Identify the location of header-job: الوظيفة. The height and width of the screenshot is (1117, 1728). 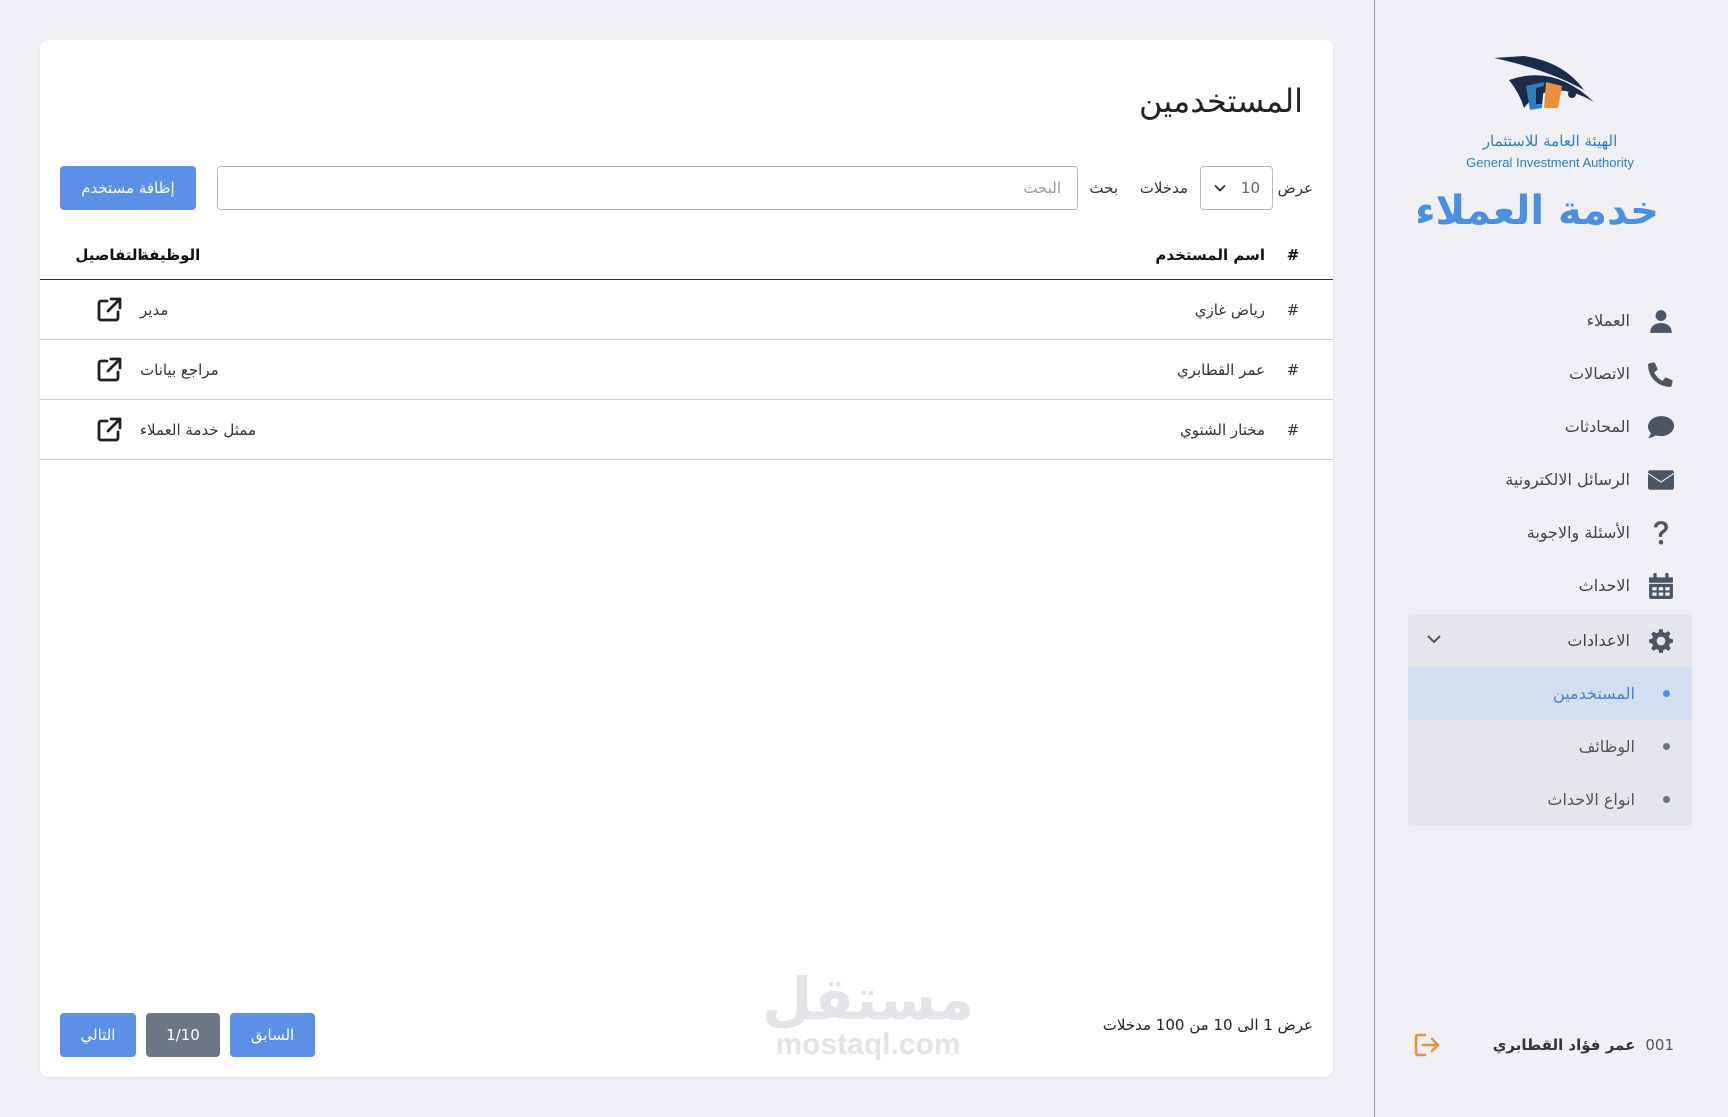
(170, 254).